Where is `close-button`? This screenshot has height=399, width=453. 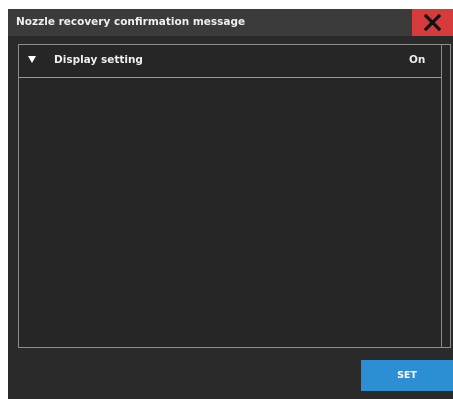 close-button is located at coordinates (432, 22).